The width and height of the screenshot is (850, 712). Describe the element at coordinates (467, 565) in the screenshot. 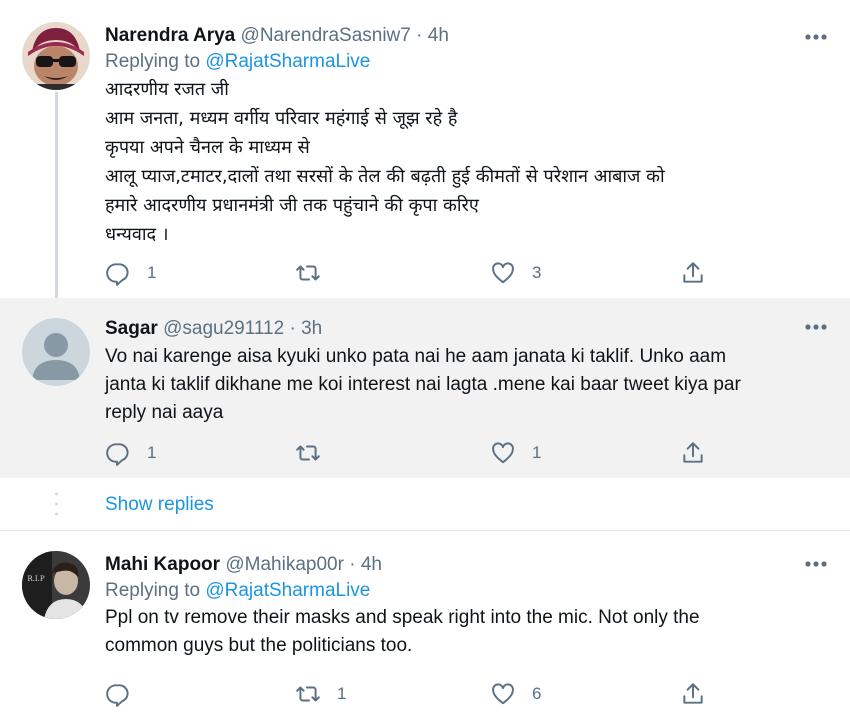

I see `tweet-header: Mahi Kapoor @Mahikap00r · 4h` at that location.